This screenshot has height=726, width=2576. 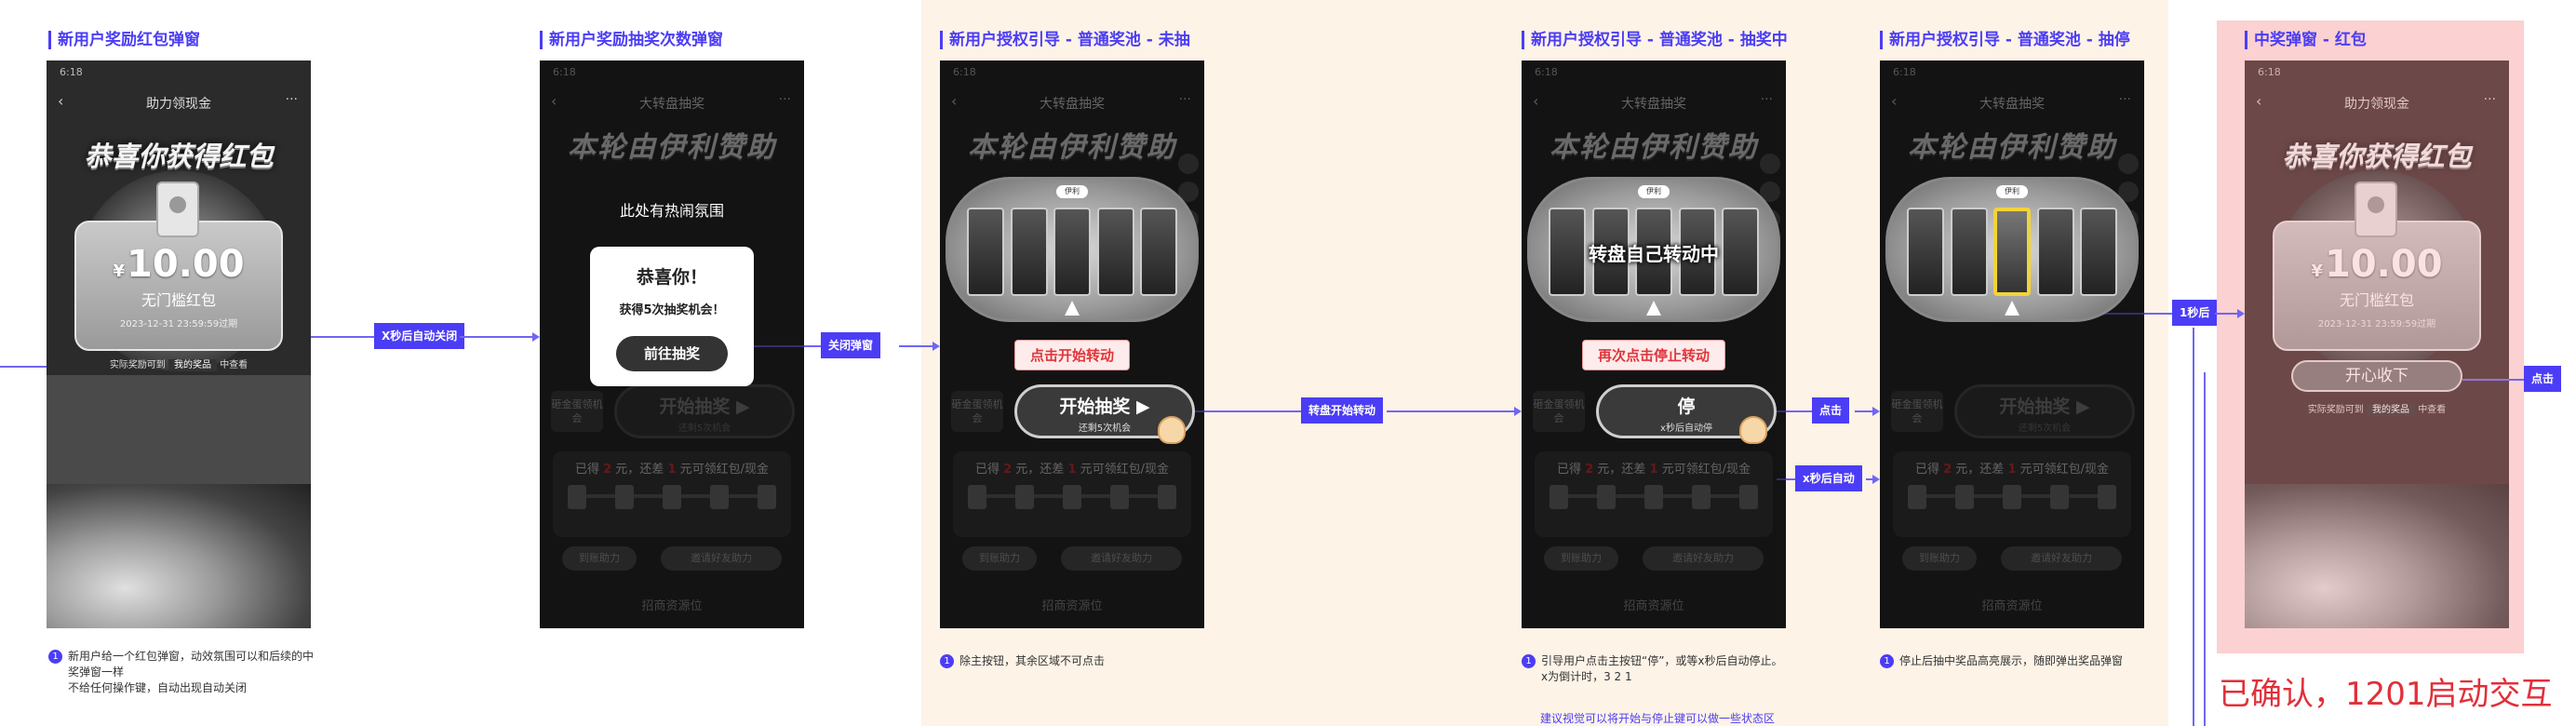 I want to click on pink-tint, so click(x=2377, y=344).